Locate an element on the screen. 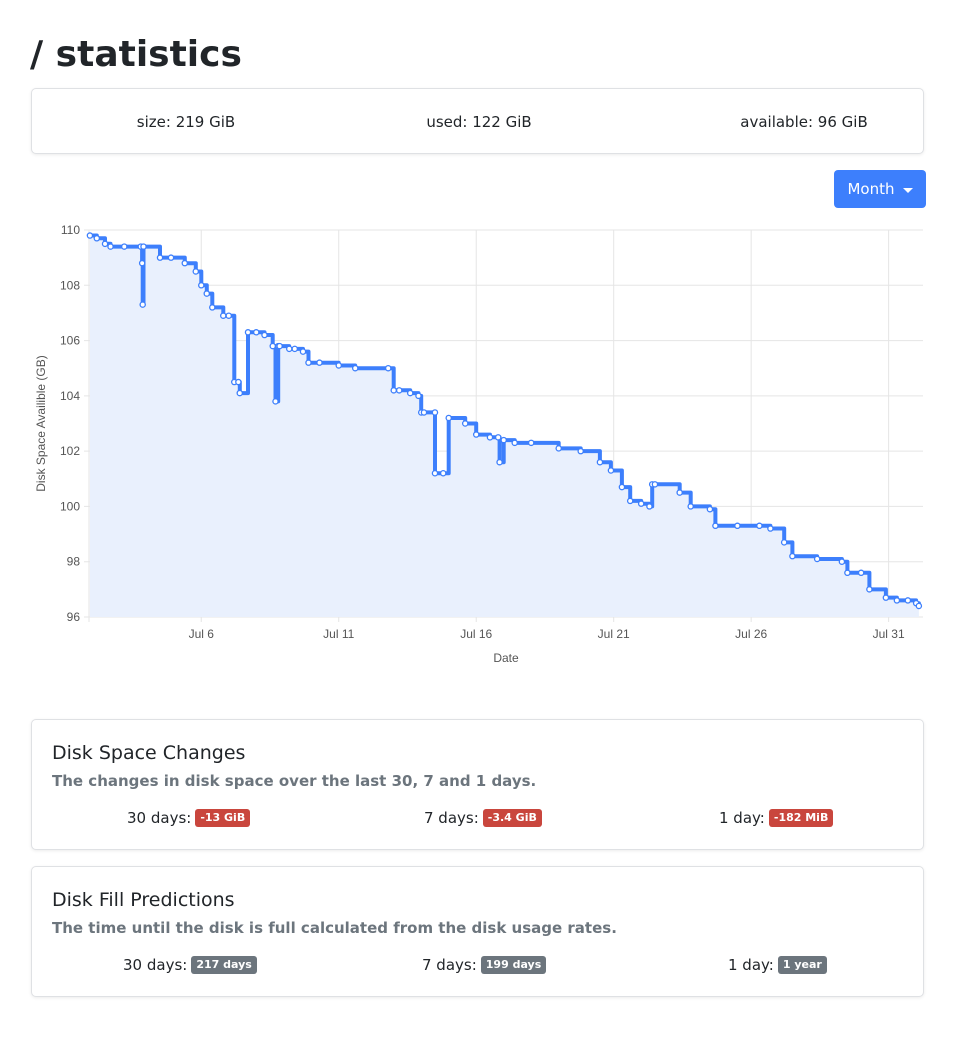 Image resolution: width=976 pixels, height=1045 pixels. time-range-dropdown-label: Month is located at coordinates (871, 189).